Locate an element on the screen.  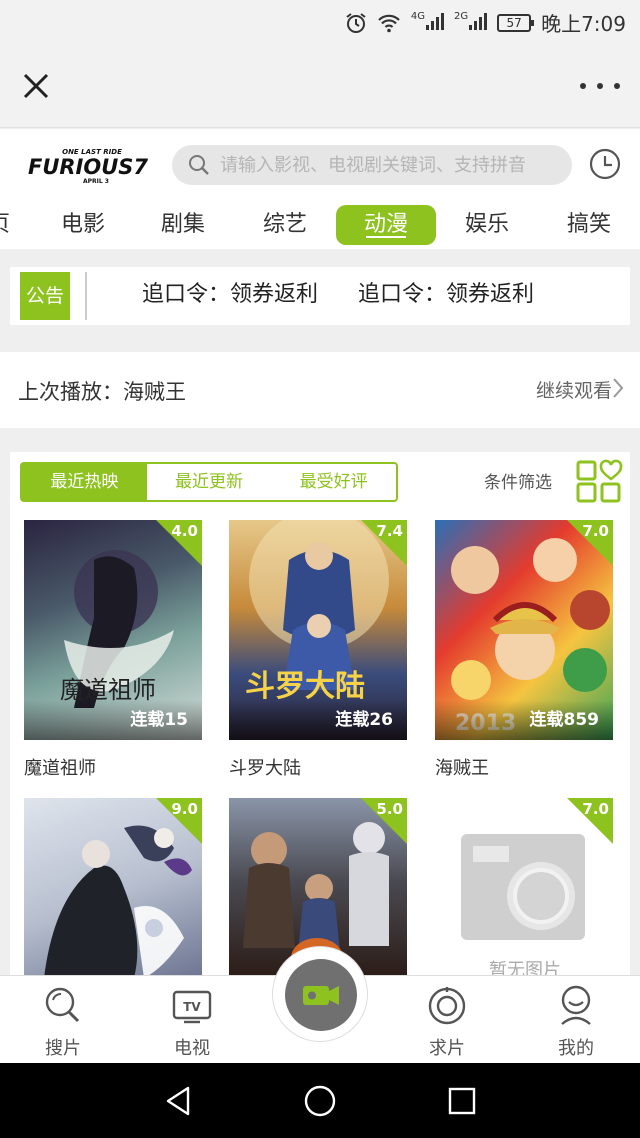
history-icon is located at coordinates (605, 164).